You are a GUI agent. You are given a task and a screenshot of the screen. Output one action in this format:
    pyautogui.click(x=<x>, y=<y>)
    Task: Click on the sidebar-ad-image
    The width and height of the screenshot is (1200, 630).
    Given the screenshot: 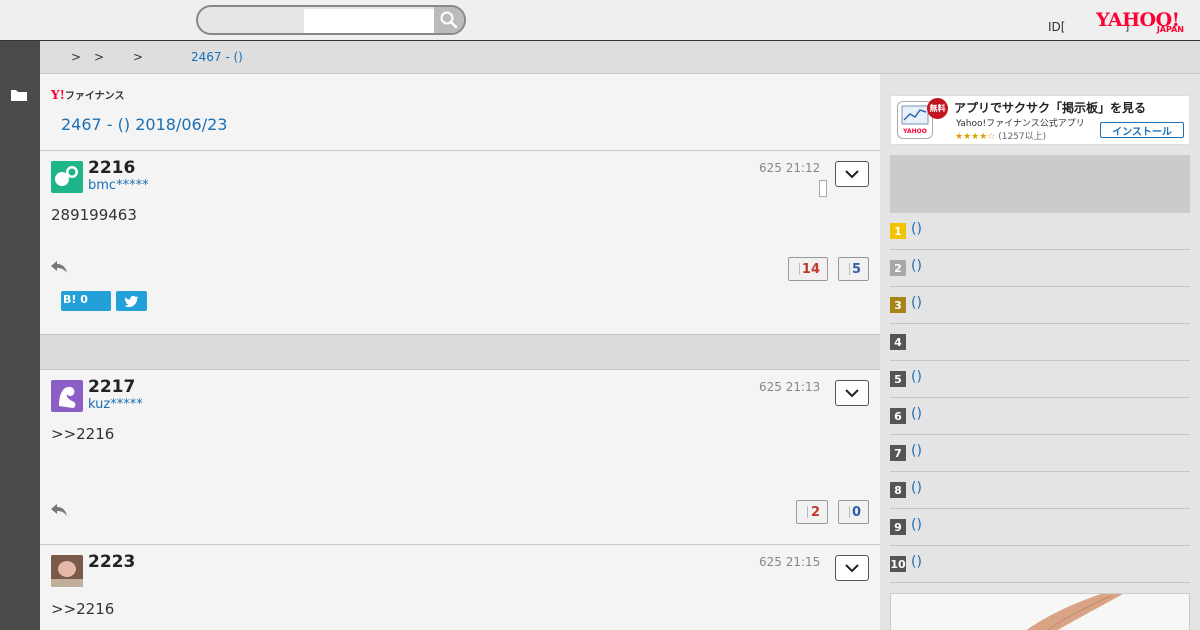 What is the action you would take?
    pyautogui.click(x=1040, y=611)
    